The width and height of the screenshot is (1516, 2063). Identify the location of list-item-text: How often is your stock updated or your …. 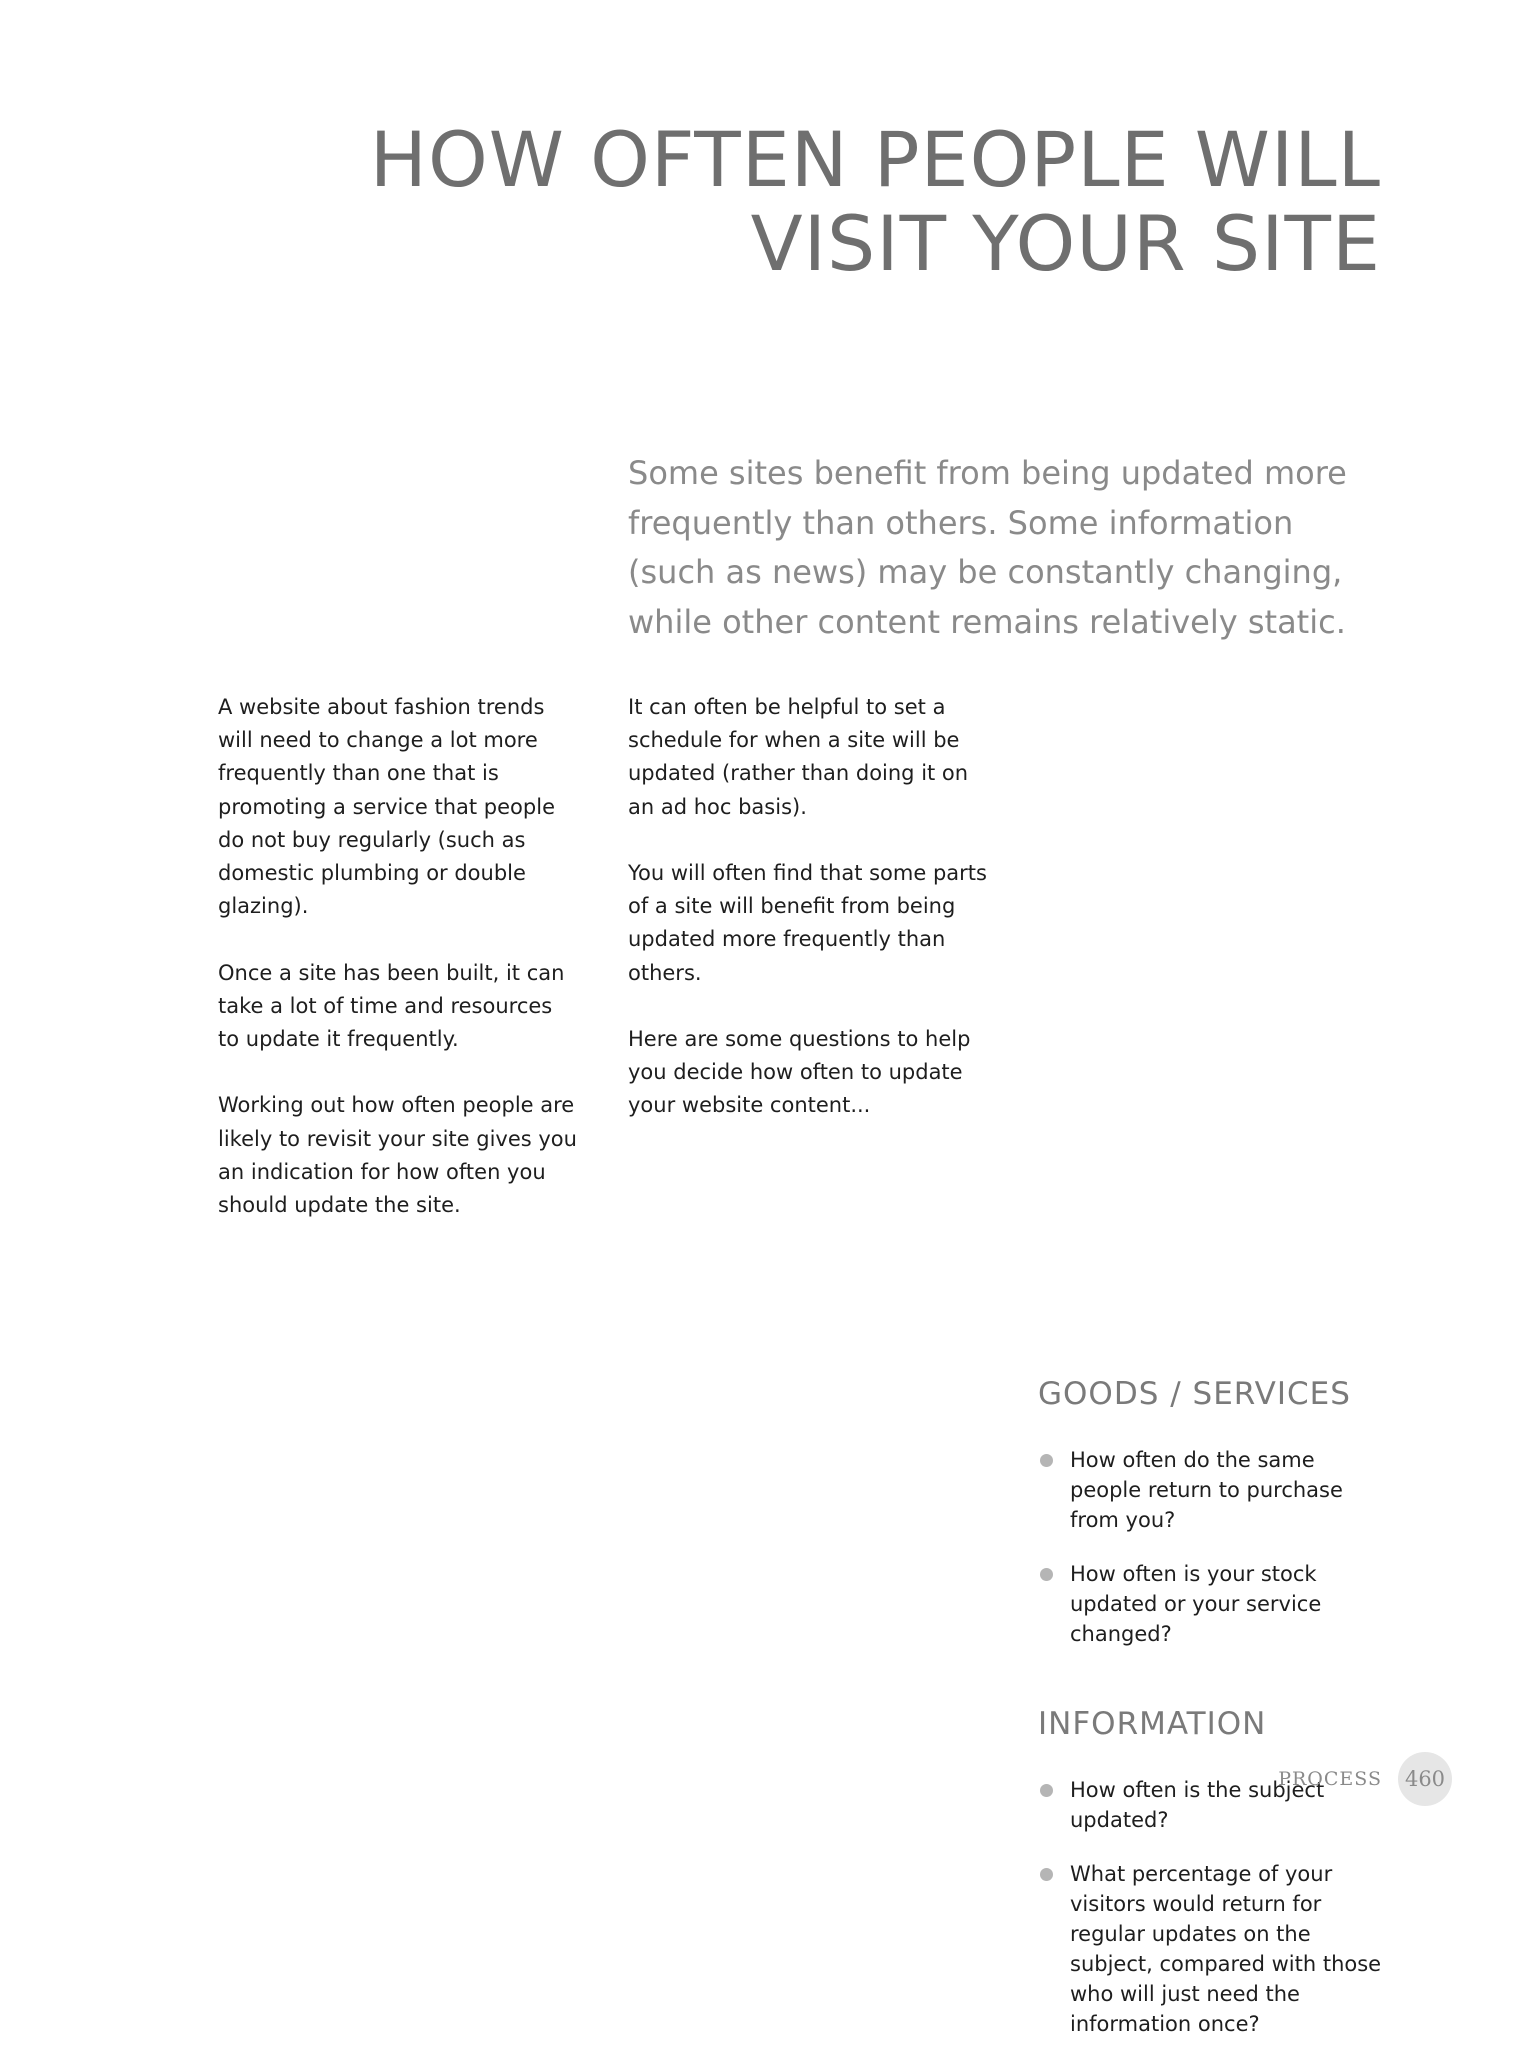
(1196, 1604).